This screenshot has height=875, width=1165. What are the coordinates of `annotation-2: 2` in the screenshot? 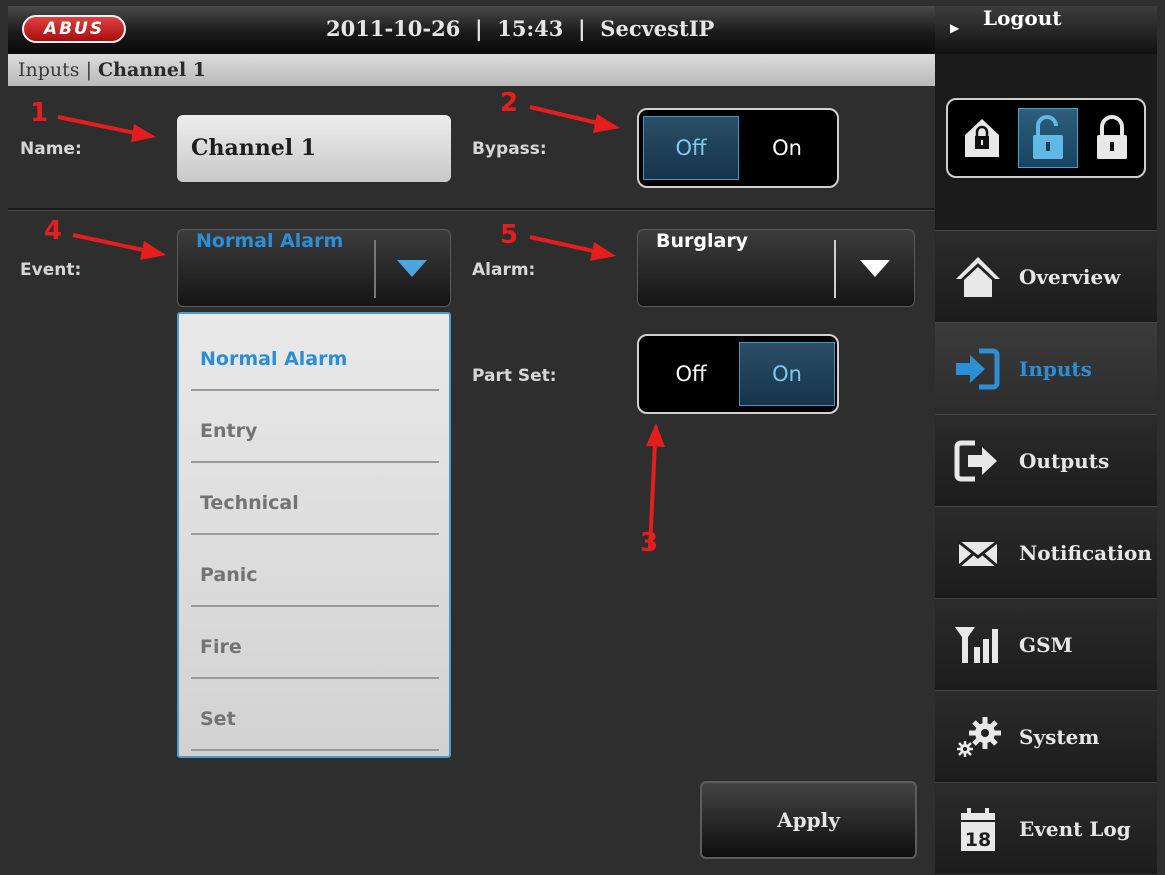 It's located at (509, 103).